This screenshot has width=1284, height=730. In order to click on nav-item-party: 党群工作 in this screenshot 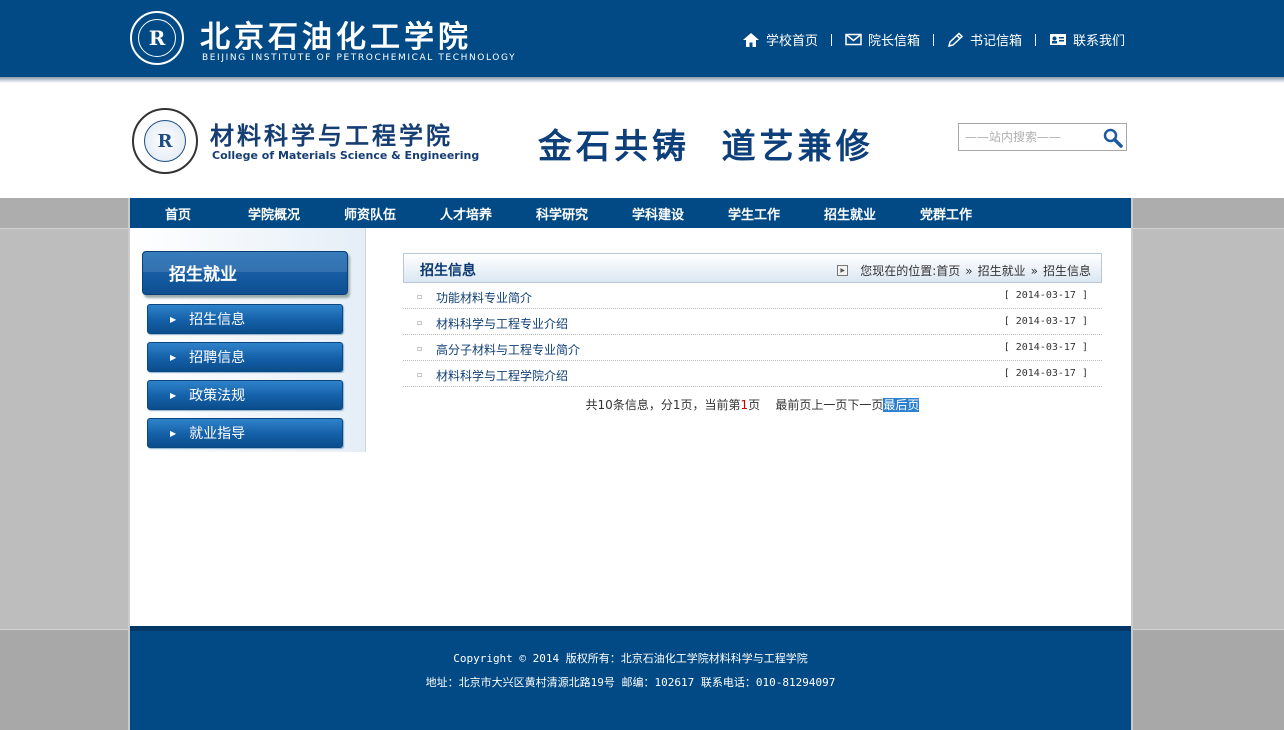, I will do `click(946, 213)`.